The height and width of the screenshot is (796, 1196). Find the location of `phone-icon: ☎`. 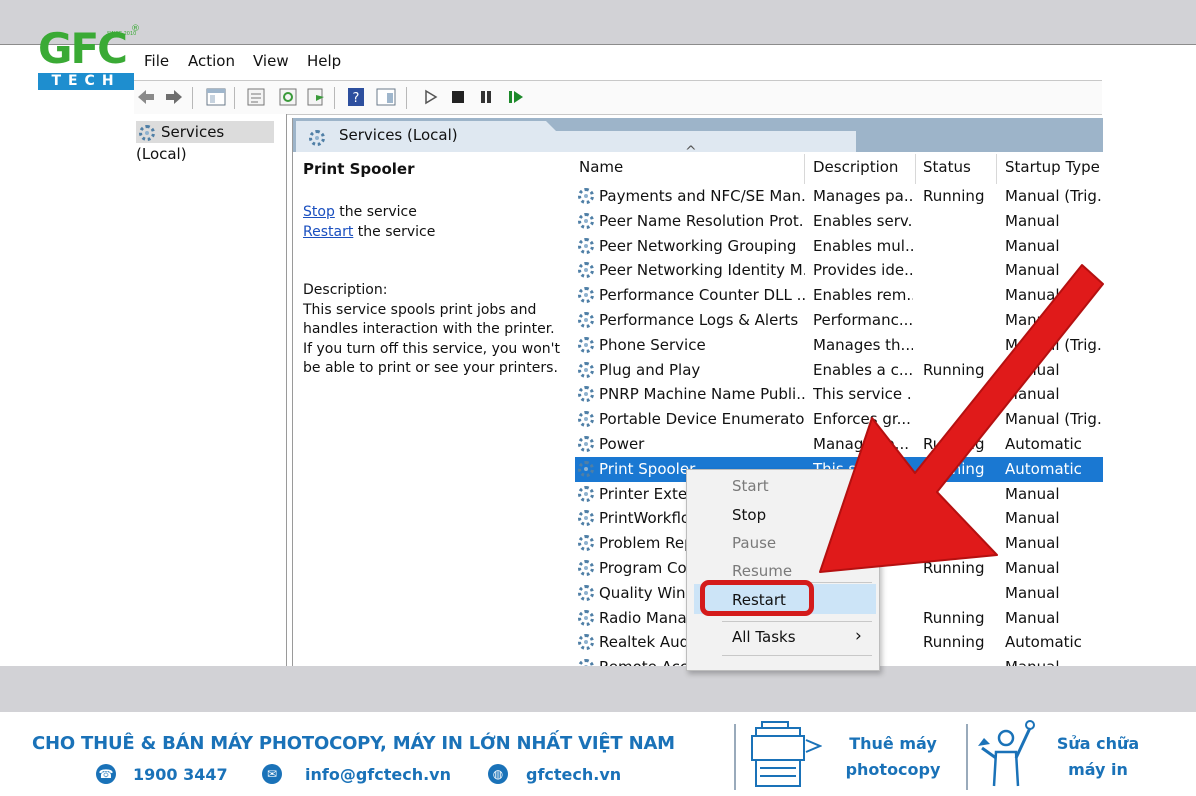

phone-icon: ☎ is located at coordinates (106, 774).